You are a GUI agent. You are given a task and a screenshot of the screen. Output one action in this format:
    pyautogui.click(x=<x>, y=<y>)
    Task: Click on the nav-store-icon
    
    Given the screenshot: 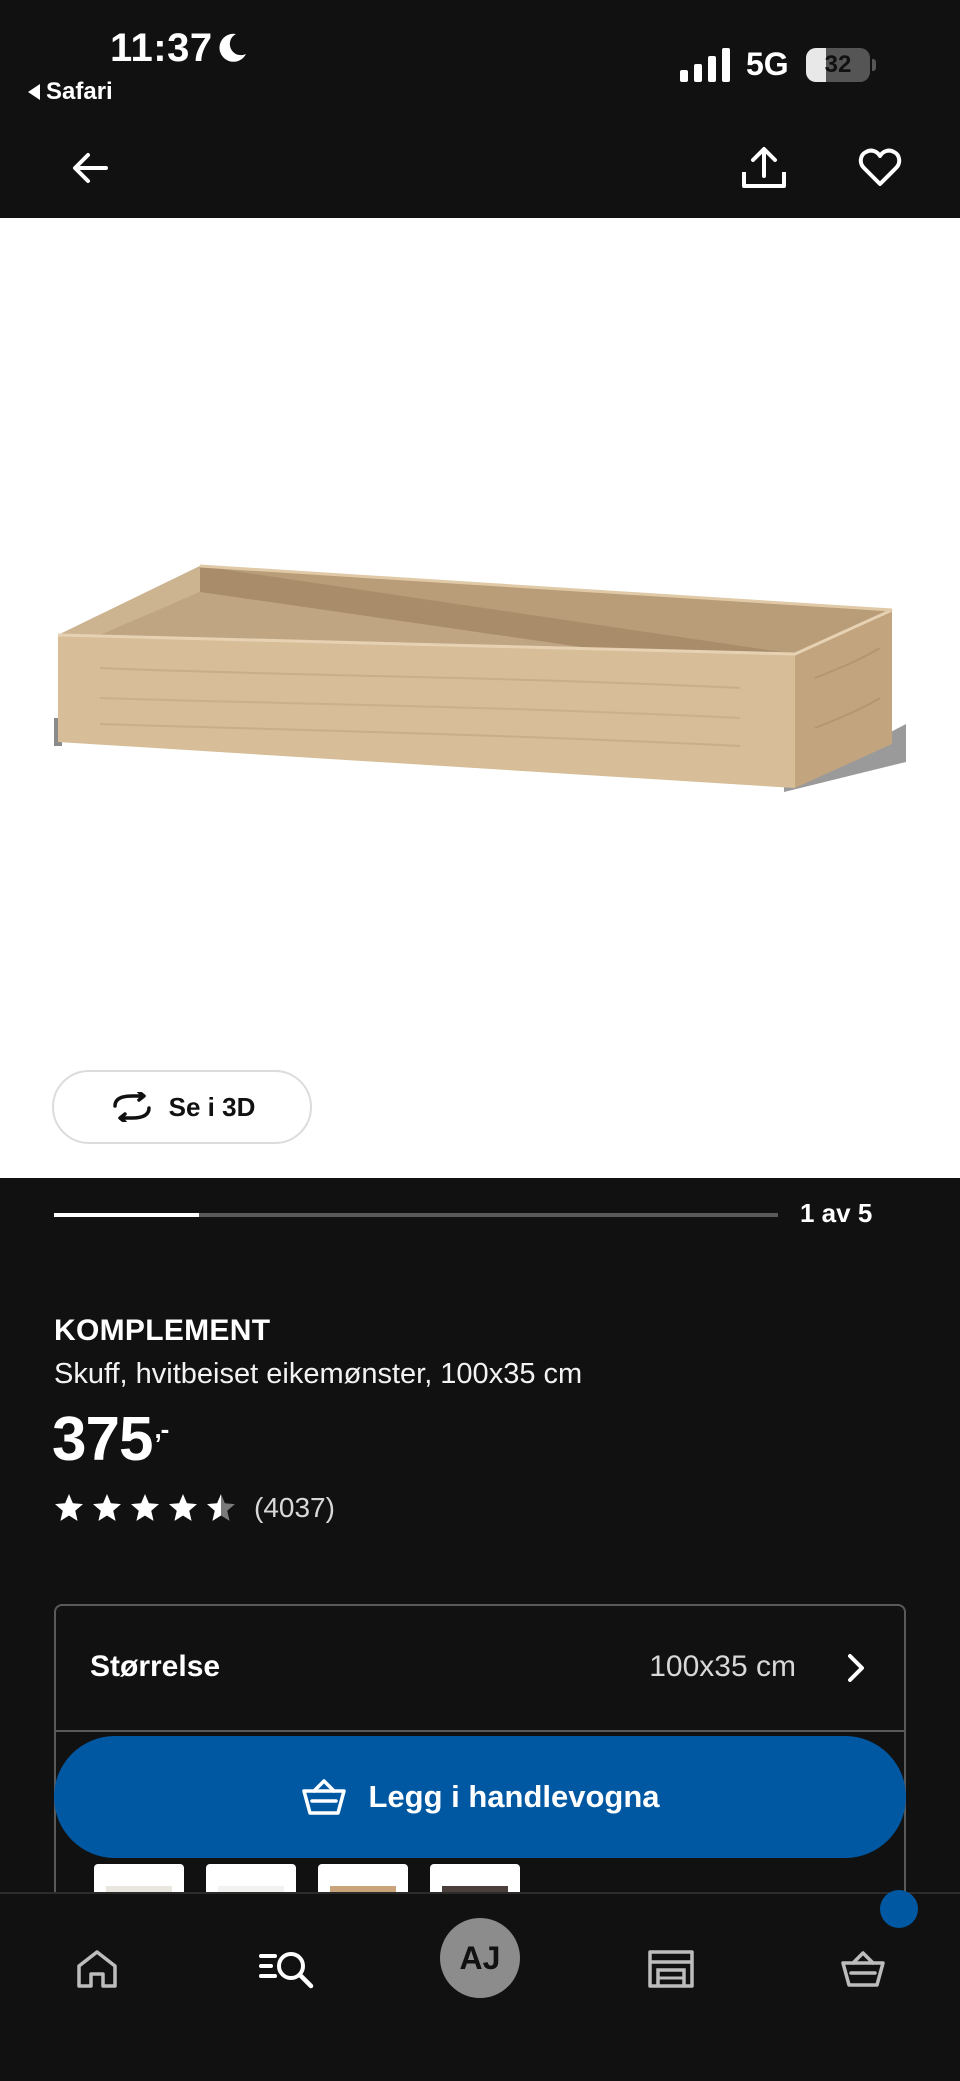 What is the action you would take?
    pyautogui.click(x=671, y=1969)
    